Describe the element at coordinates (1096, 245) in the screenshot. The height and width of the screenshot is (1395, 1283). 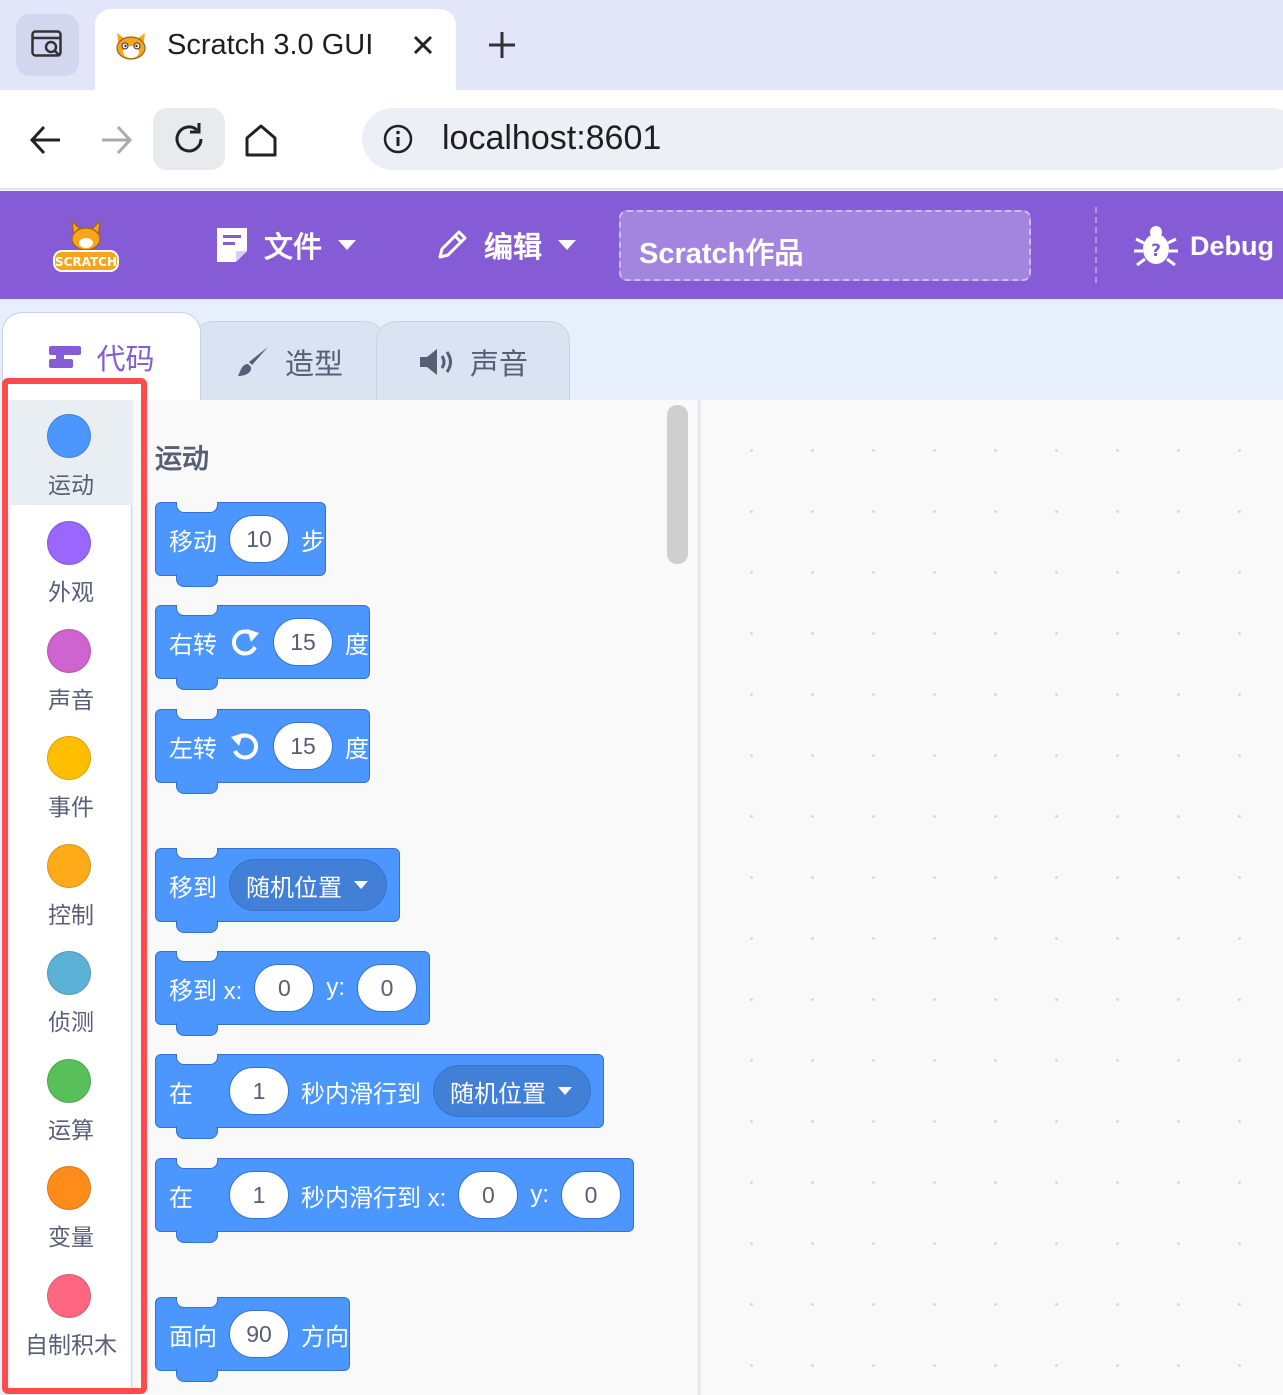
I see `menu-divider` at that location.